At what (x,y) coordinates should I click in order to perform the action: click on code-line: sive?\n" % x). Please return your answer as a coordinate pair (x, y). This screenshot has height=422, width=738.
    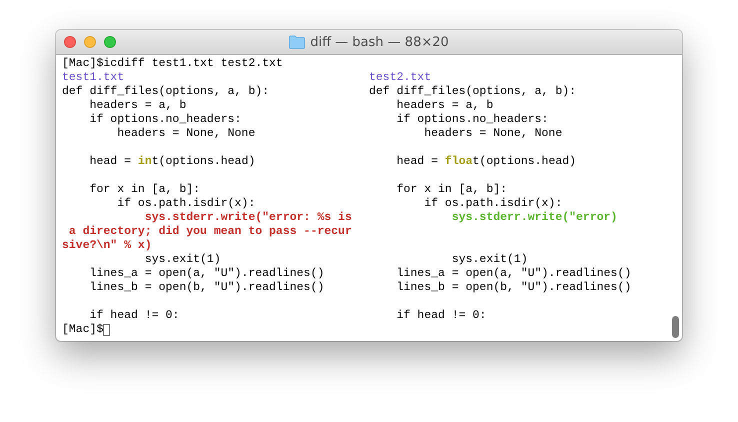
    Looking at the image, I should click on (107, 246).